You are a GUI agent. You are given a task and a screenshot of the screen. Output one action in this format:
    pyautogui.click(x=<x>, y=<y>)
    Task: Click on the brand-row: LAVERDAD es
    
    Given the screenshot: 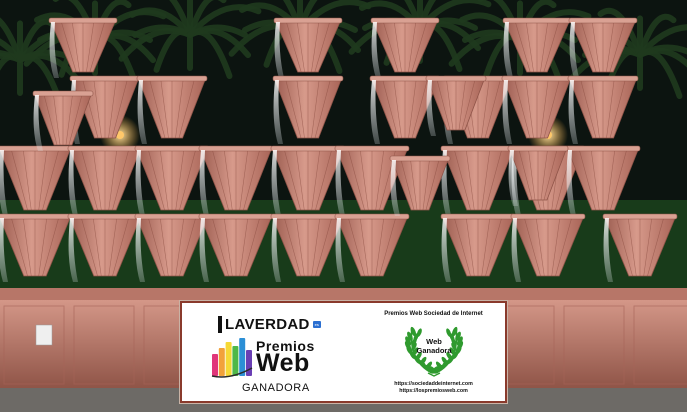 What is the action you would take?
    pyautogui.click(x=269, y=324)
    